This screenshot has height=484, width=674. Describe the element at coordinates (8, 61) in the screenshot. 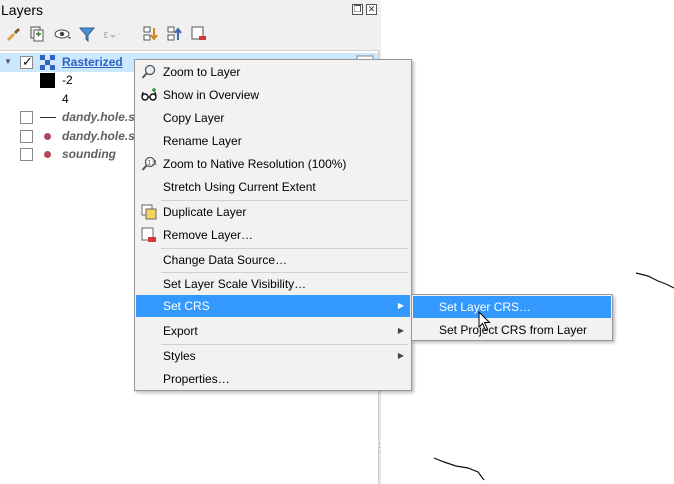

I see `collapse-arrow-icon: ▼` at that location.